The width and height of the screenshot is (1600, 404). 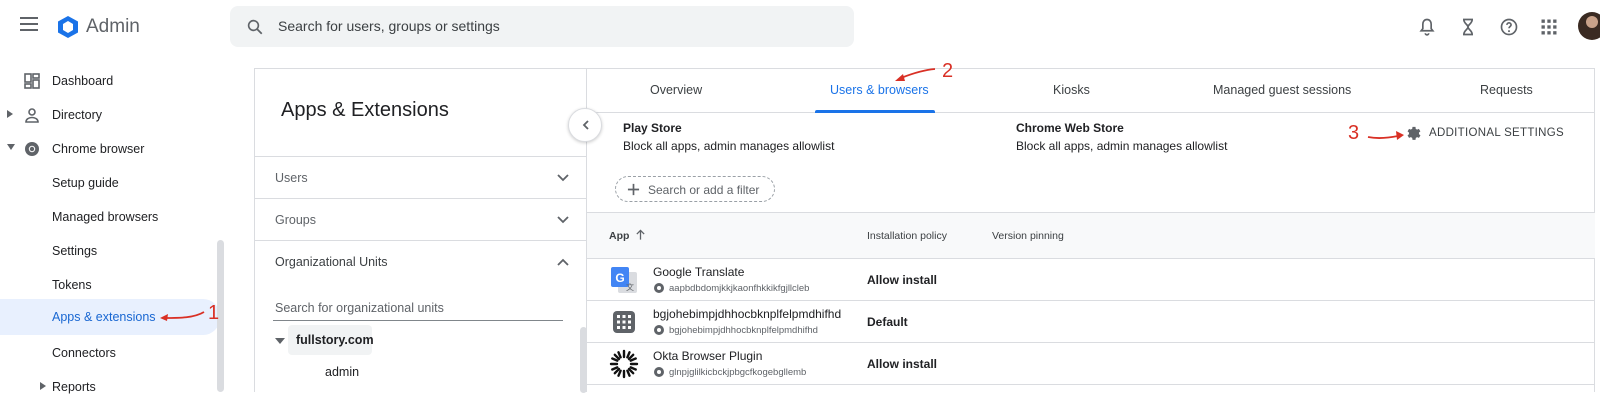 I want to click on gear-icon, so click(x=1414, y=133).